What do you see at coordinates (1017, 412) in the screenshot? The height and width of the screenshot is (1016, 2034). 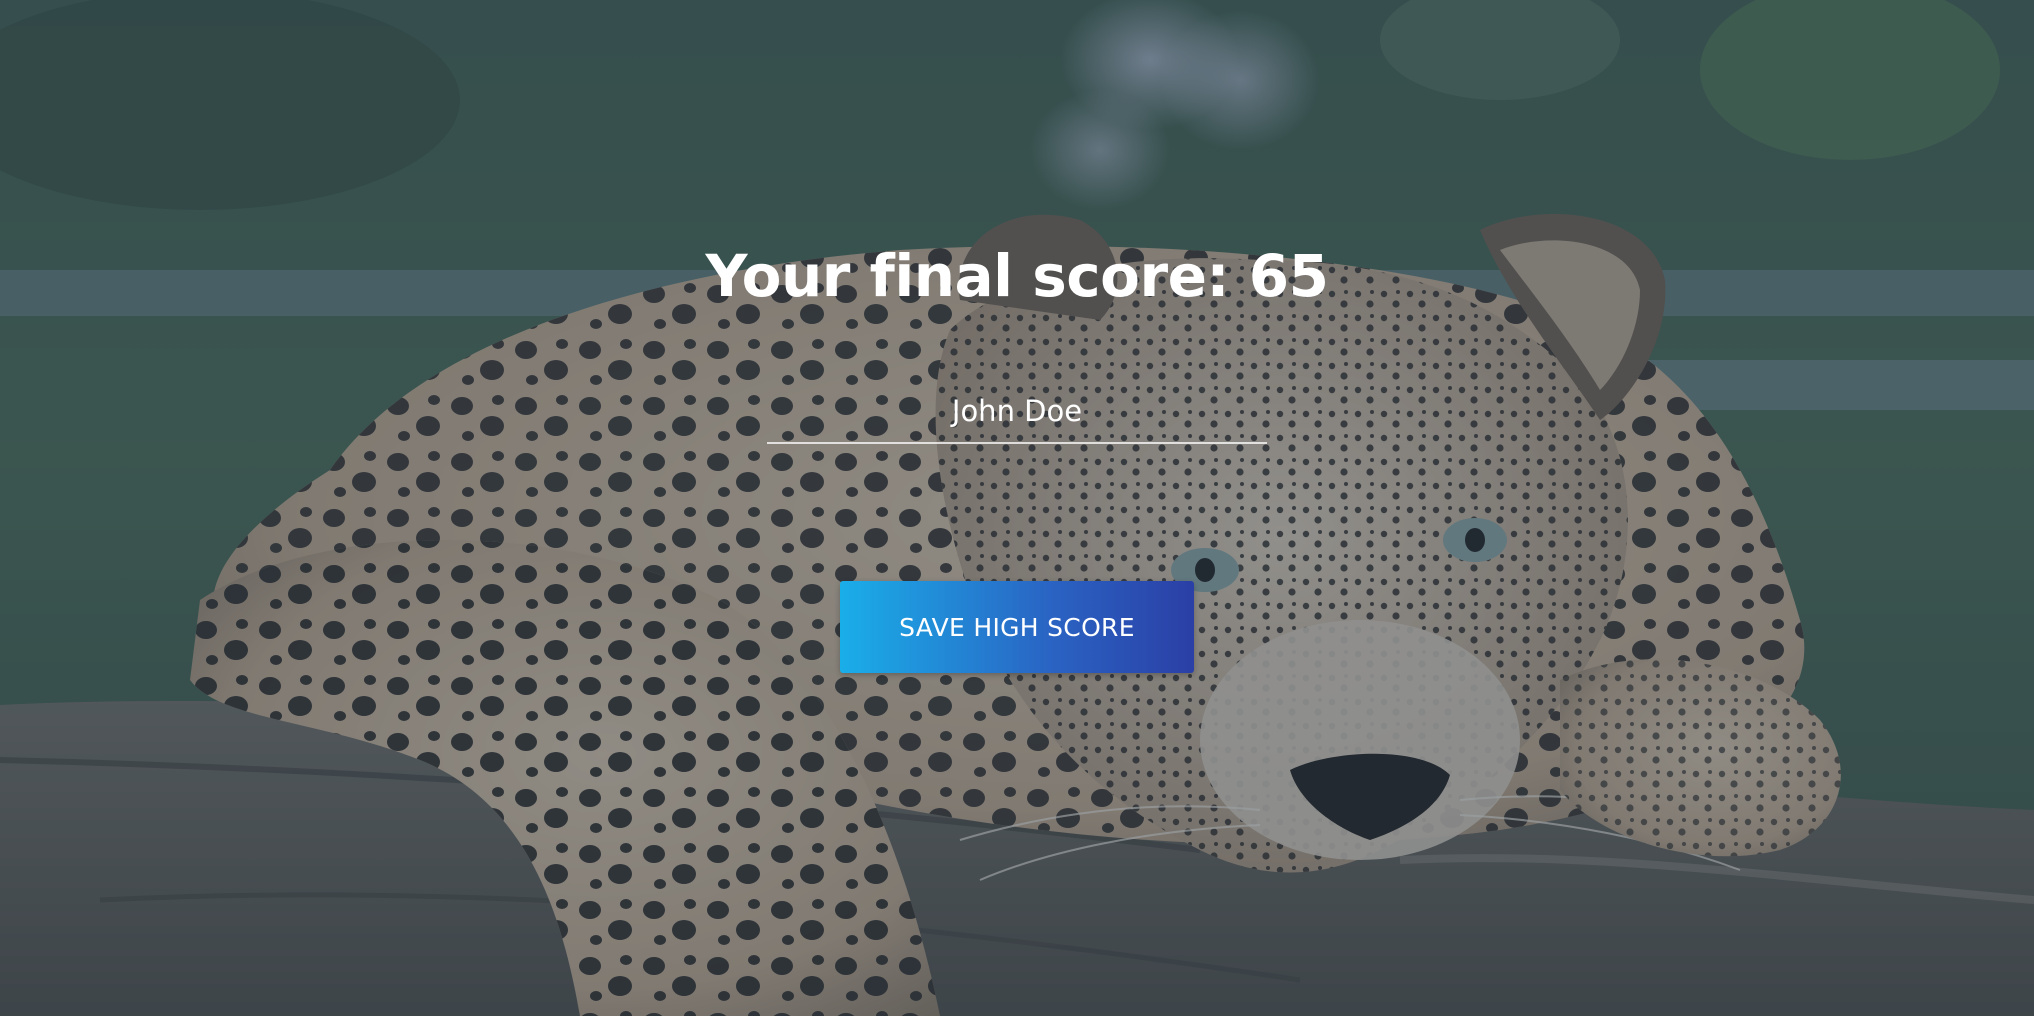 I see `username-input` at bounding box center [1017, 412].